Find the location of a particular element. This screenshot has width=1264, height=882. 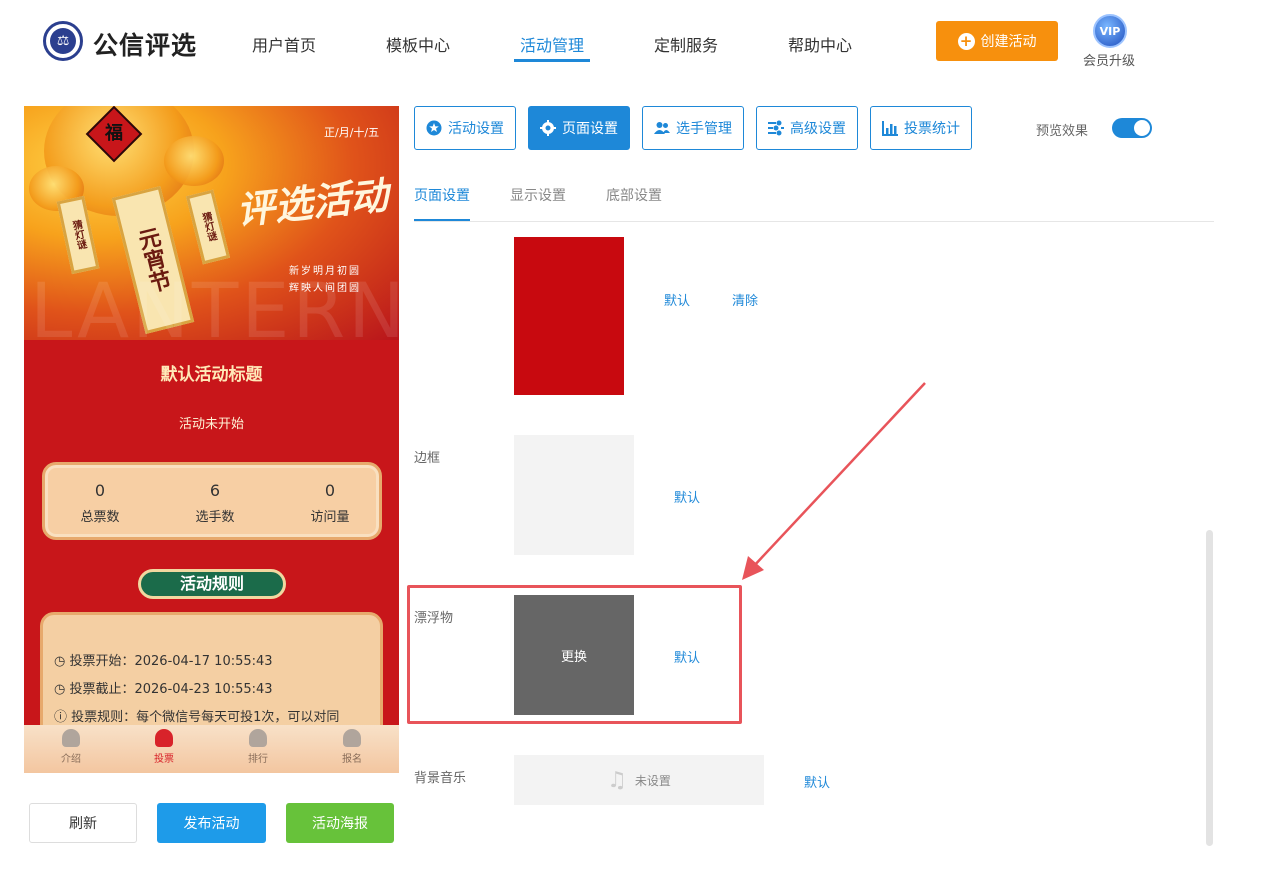

nav-user-home: 用户首页 is located at coordinates (284, 44).